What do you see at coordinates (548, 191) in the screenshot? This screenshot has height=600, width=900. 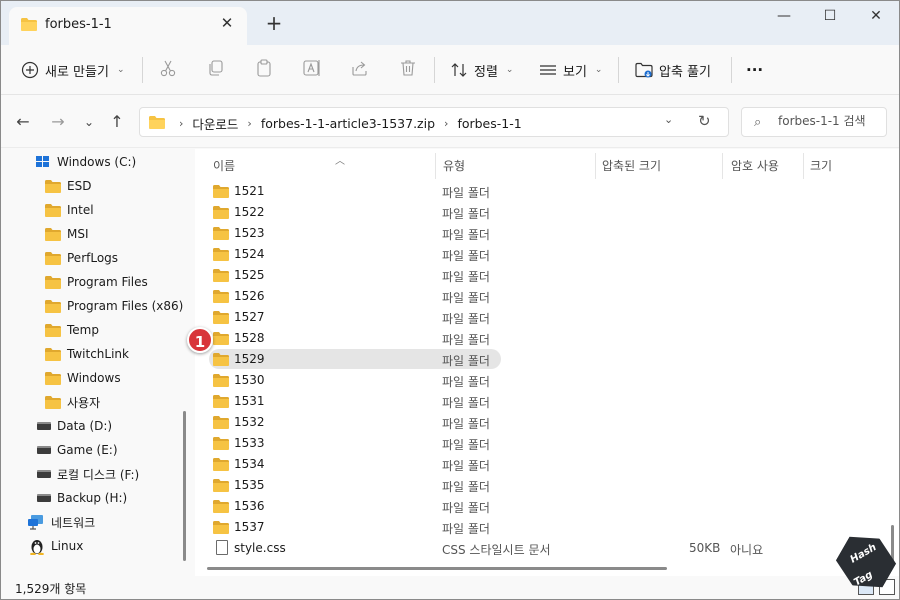 I see `folder-row: 1521 파일 폴더` at bounding box center [548, 191].